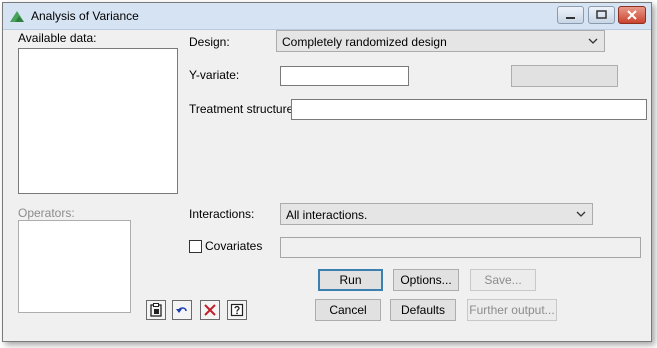  I want to click on operators-label: Operators:, so click(46, 213).